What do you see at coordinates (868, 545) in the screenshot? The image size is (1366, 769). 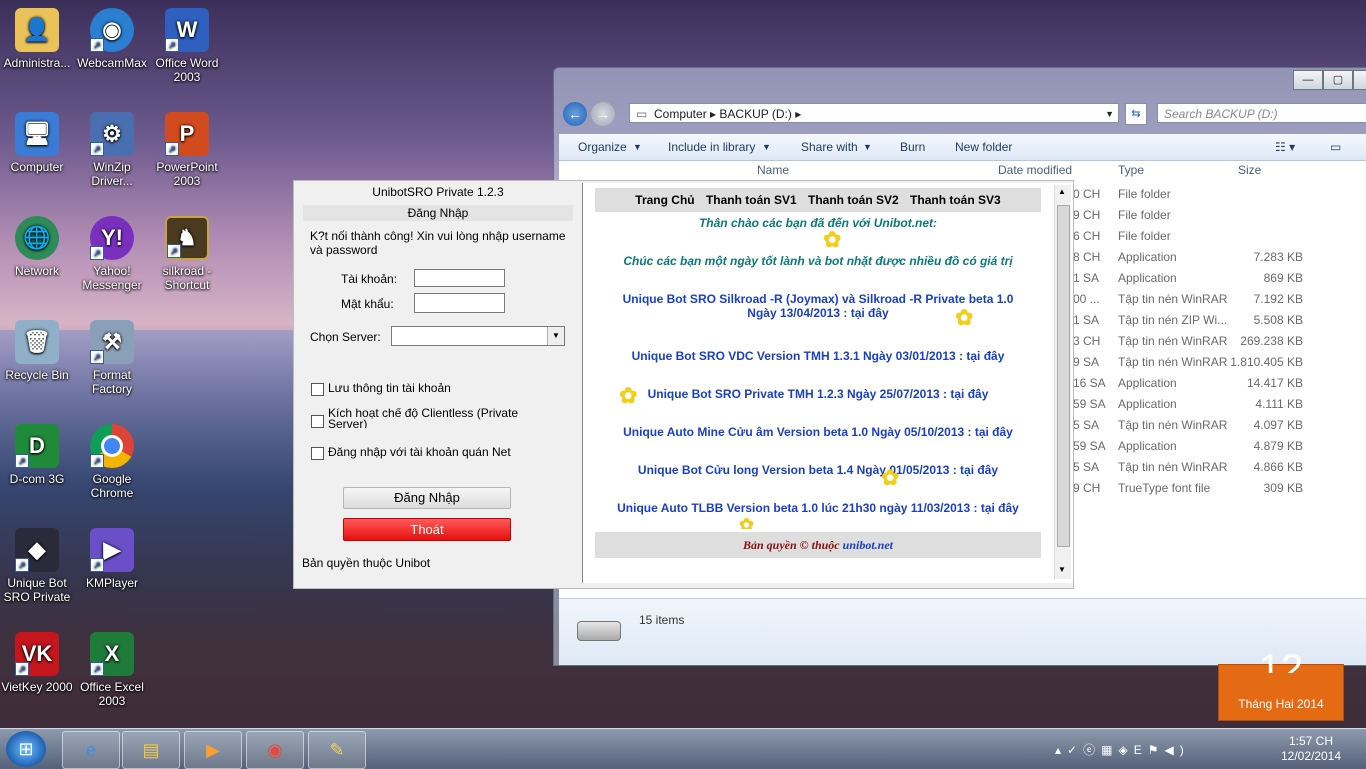 I see `footer-link: unibot.net` at bounding box center [868, 545].